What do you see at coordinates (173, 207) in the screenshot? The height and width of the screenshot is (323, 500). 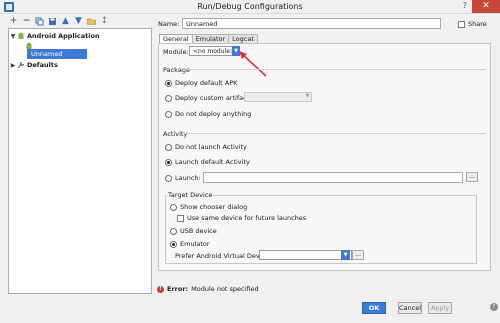 I see `radio-show-chooser` at bounding box center [173, 207].